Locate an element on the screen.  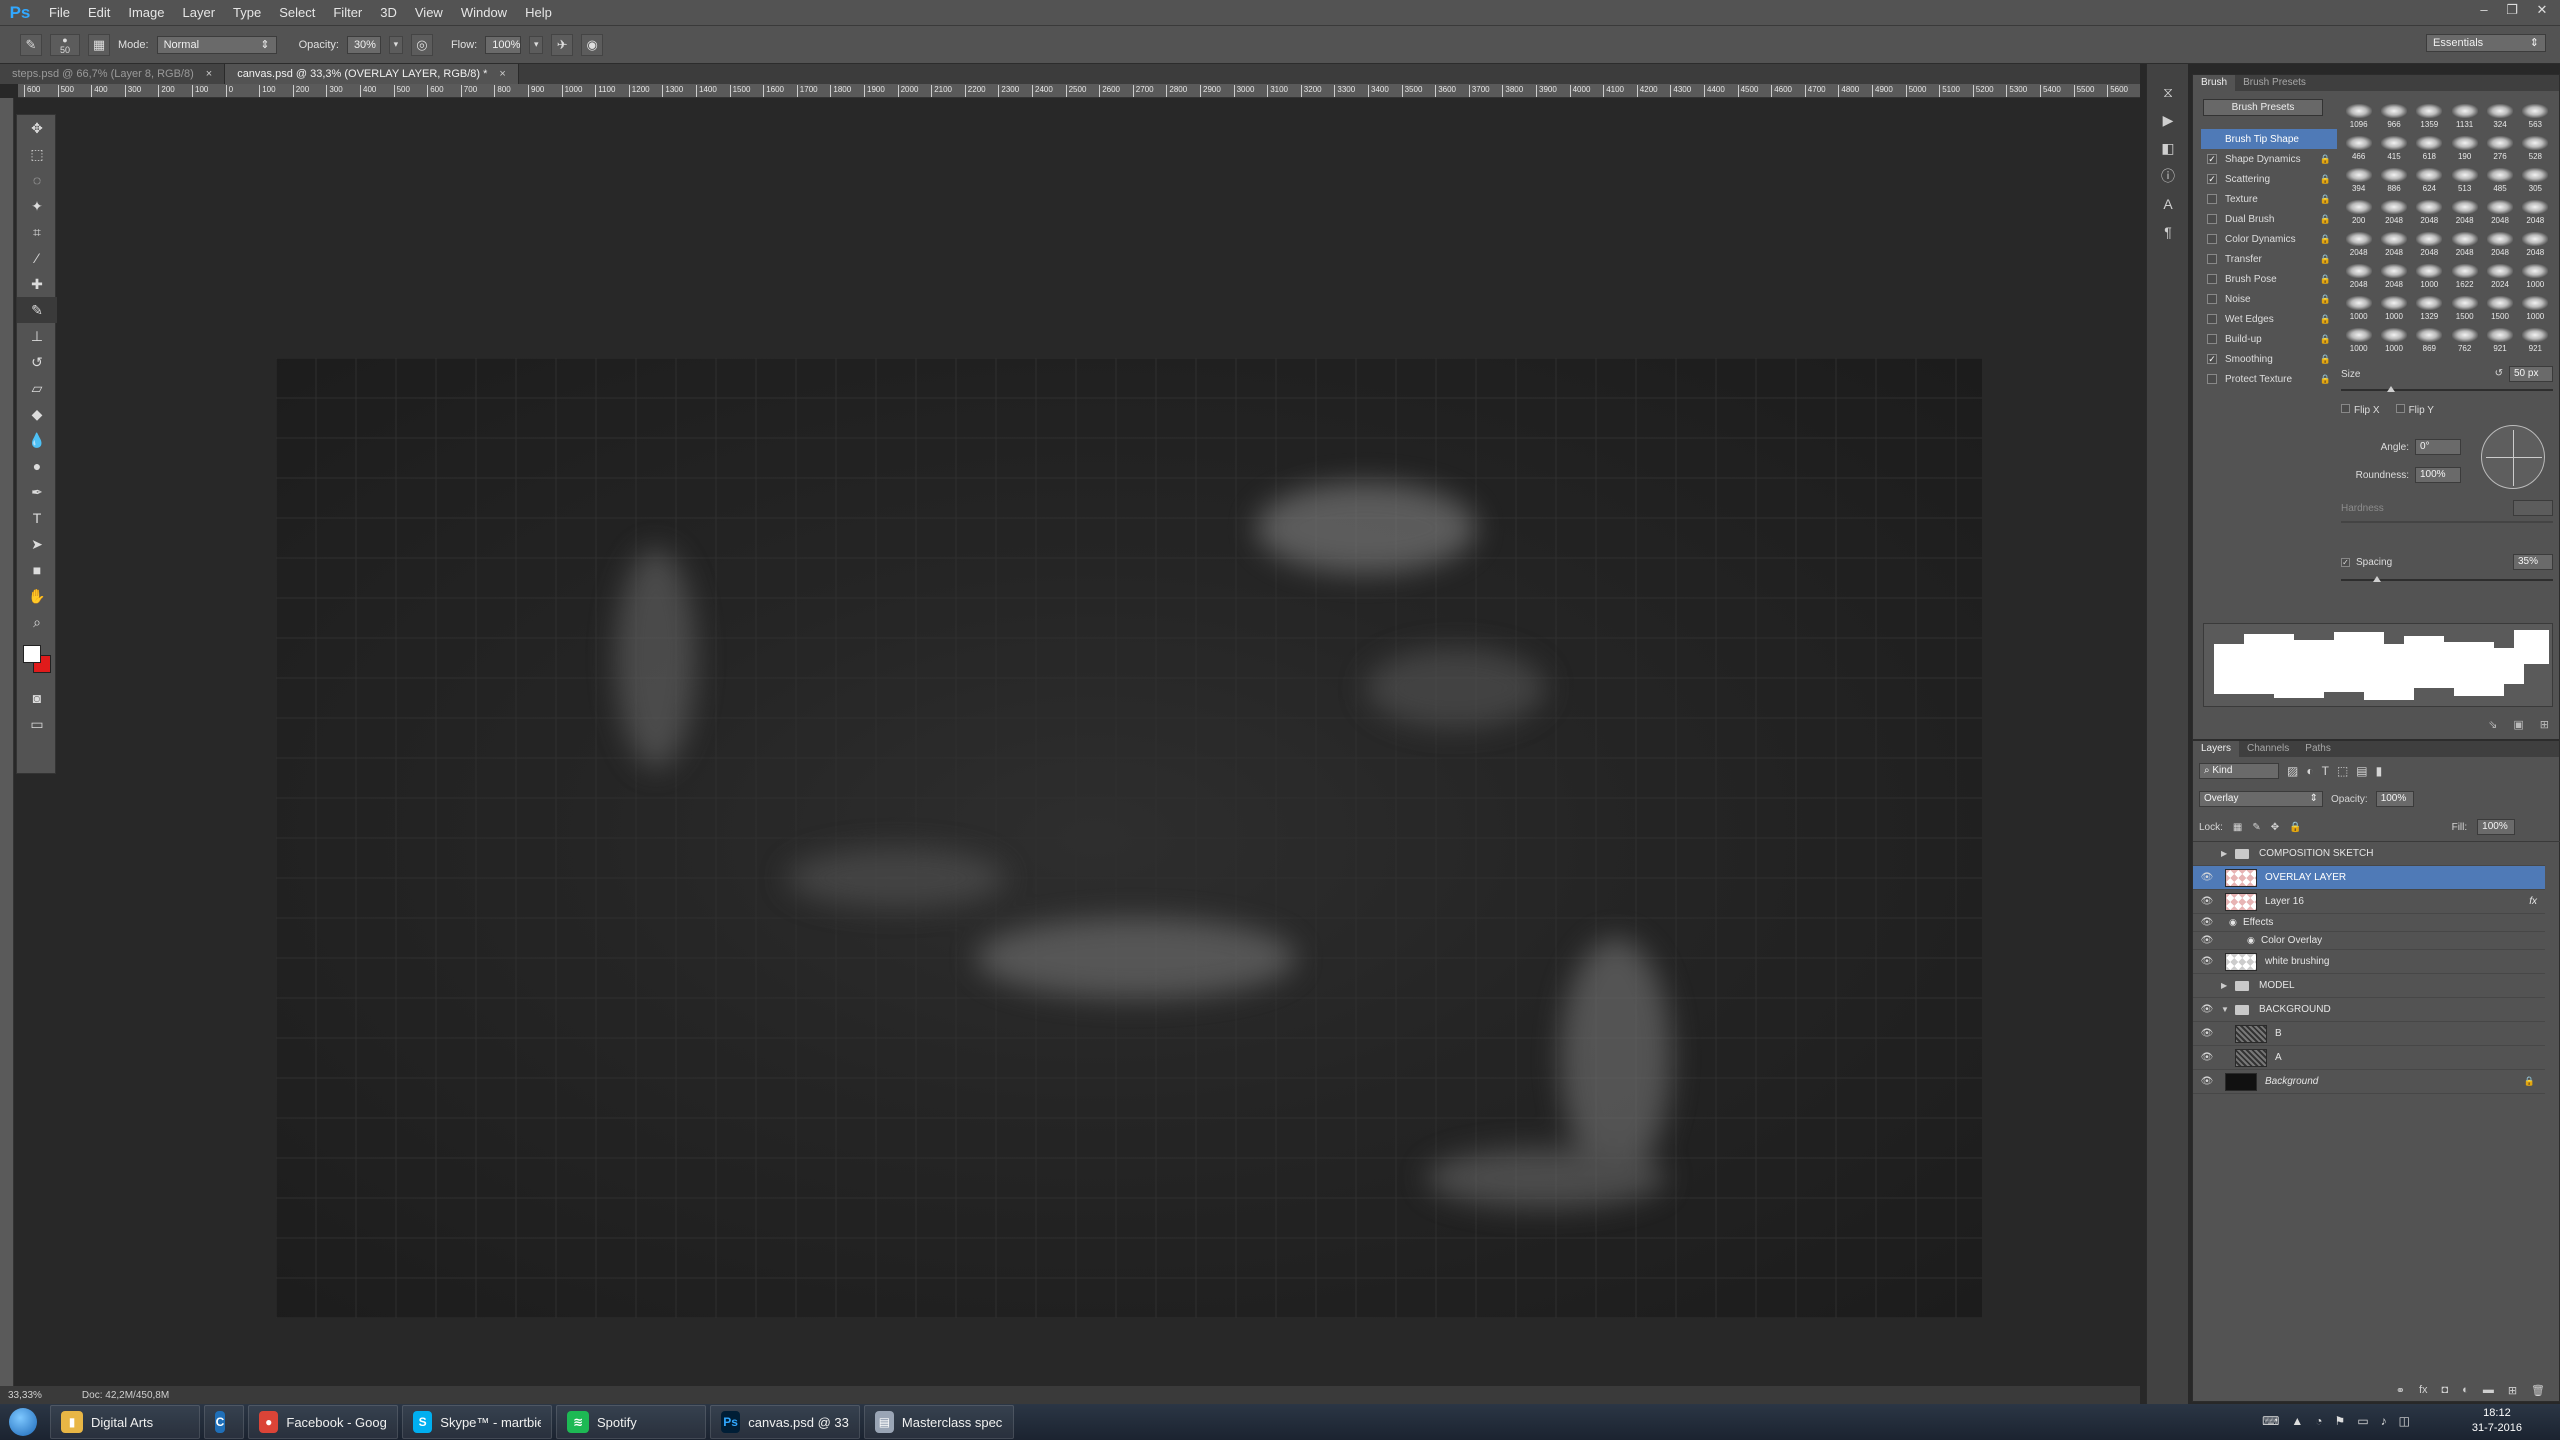
crop-tool-icon: ⌗ is located at coordinates (37, 232).